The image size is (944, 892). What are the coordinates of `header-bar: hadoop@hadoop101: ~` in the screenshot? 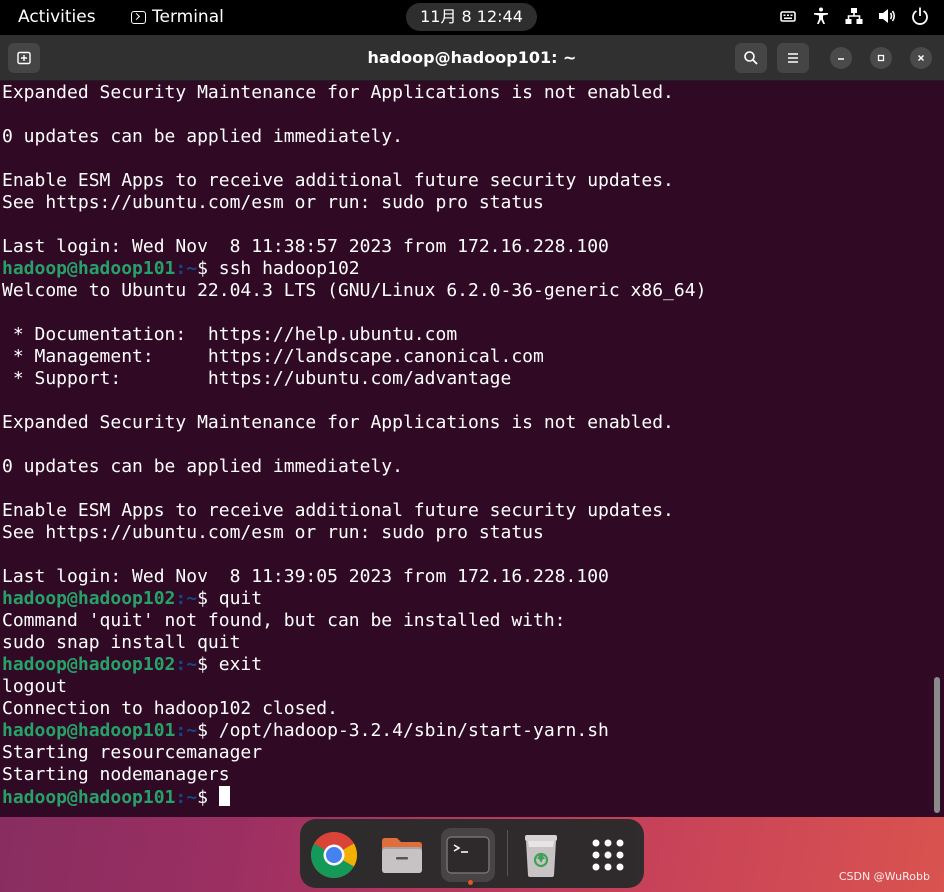 It's located at (472, 58).